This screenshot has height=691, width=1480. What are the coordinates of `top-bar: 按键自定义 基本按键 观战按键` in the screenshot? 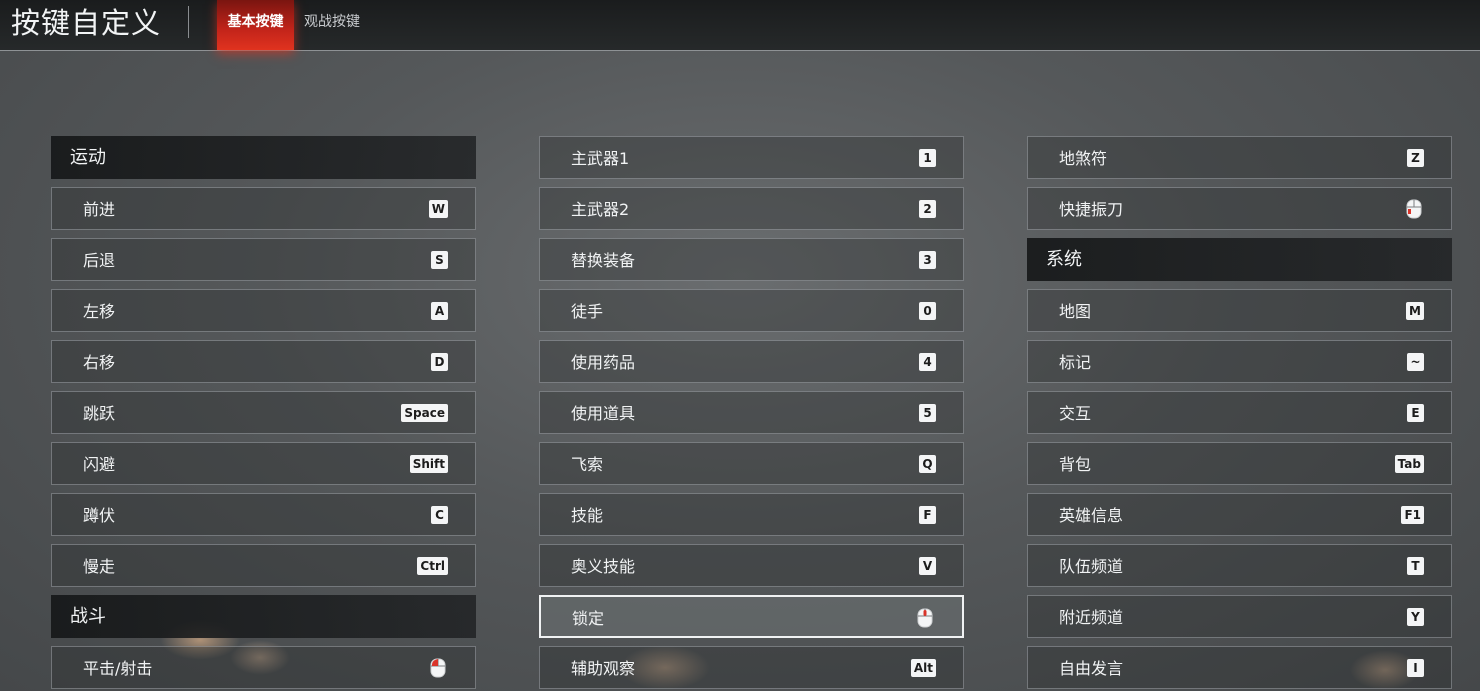 It's located at (740, 25).